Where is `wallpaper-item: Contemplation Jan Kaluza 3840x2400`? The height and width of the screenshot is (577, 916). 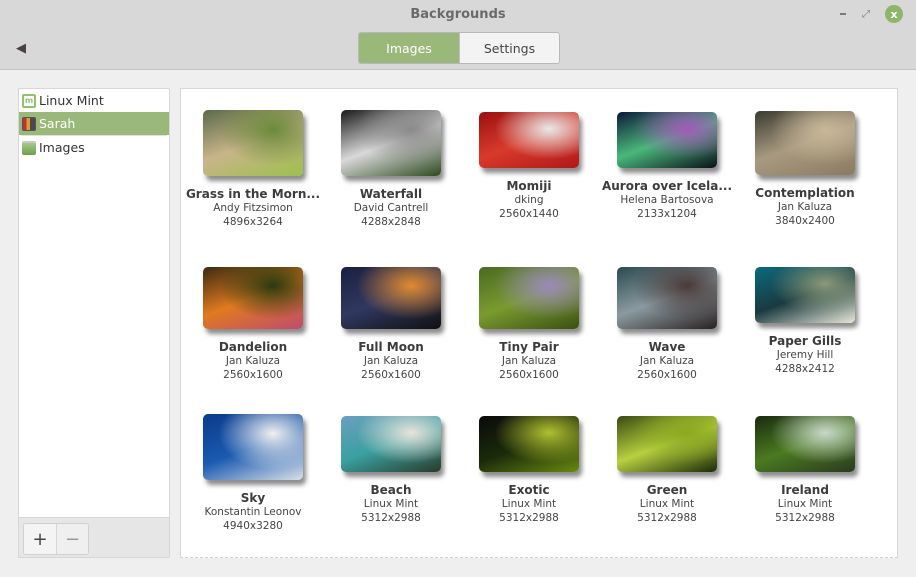 wallpaper-item: Contemplation Jan Kaluza 3840x2400 is located at coordinates (805, 169).